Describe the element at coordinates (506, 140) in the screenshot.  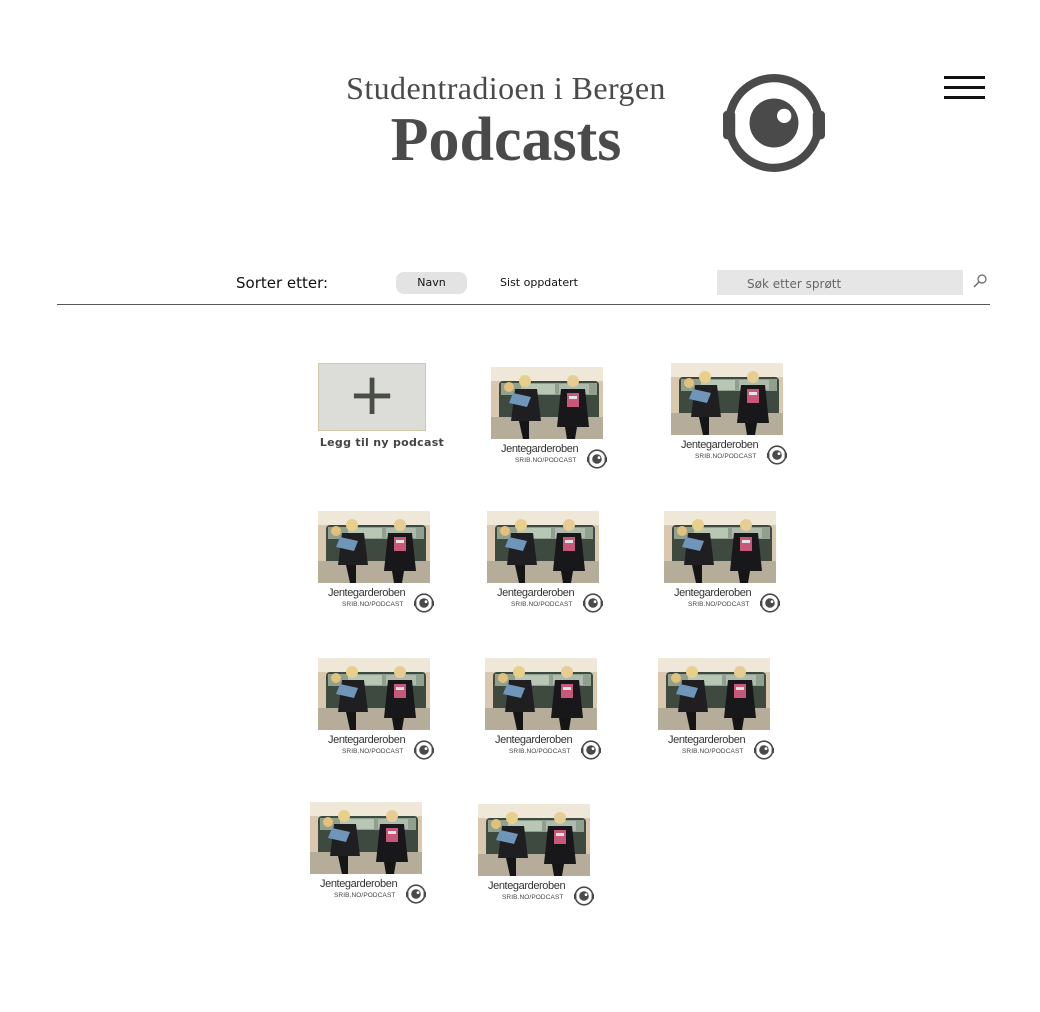
I see `site-title-podcasts: Podcasts` at that location.